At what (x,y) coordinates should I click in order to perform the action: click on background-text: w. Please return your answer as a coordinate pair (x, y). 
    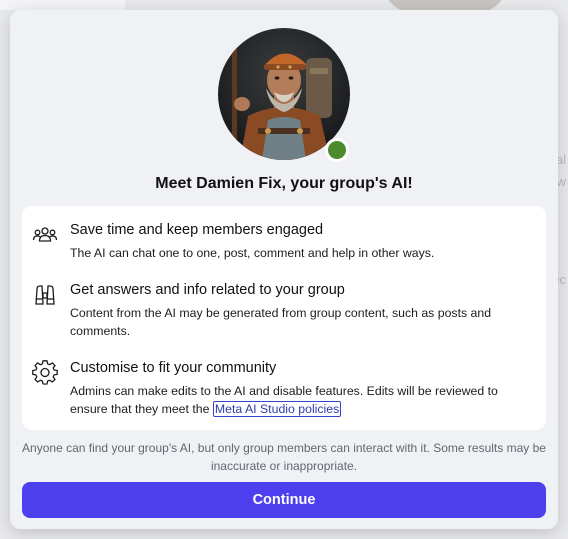
    Looking at the image, I should click on (561, 181).